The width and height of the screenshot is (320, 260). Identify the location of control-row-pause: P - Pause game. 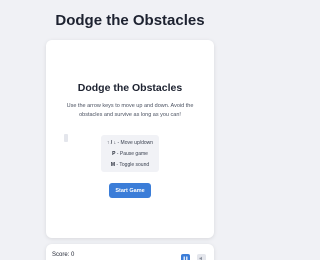
(130, 154).